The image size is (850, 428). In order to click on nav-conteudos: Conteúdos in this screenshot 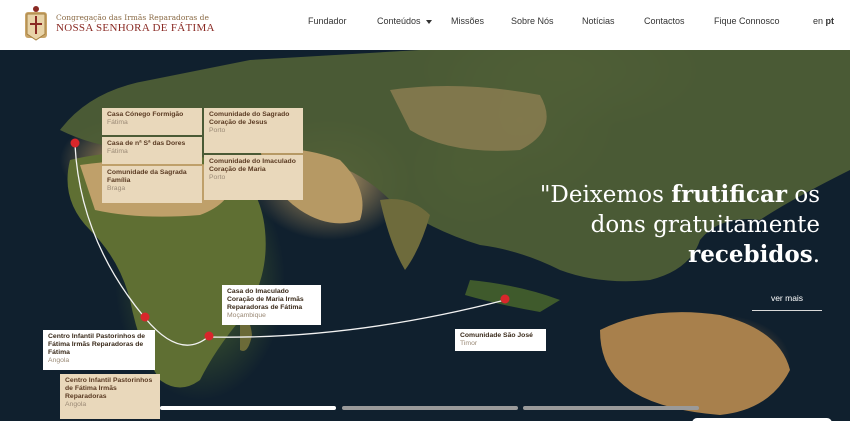, I will do `click(404, 21)`.